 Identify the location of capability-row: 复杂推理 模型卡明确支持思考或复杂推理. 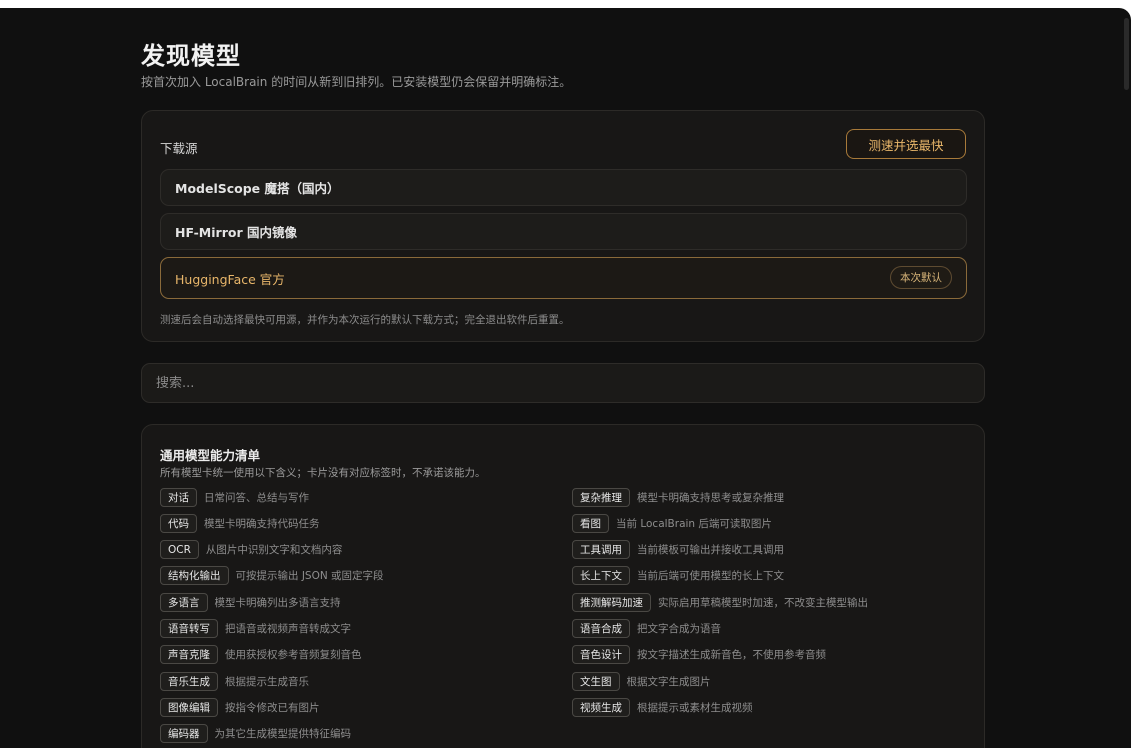
(678, 497).